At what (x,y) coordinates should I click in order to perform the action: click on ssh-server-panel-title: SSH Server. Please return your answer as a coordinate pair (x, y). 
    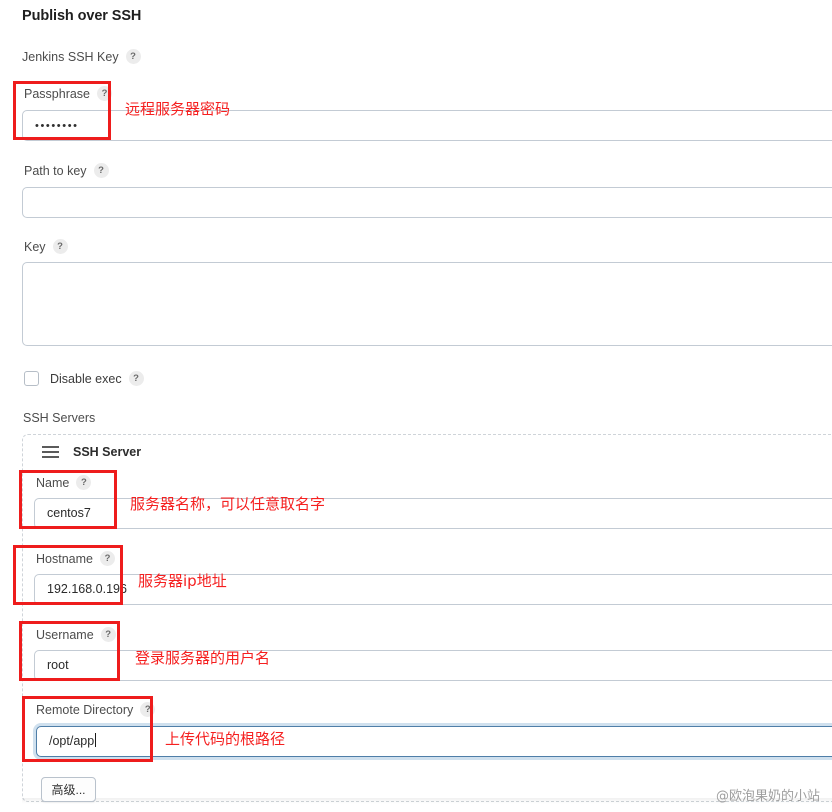
    Looking at the image, I should click on (107, 452).